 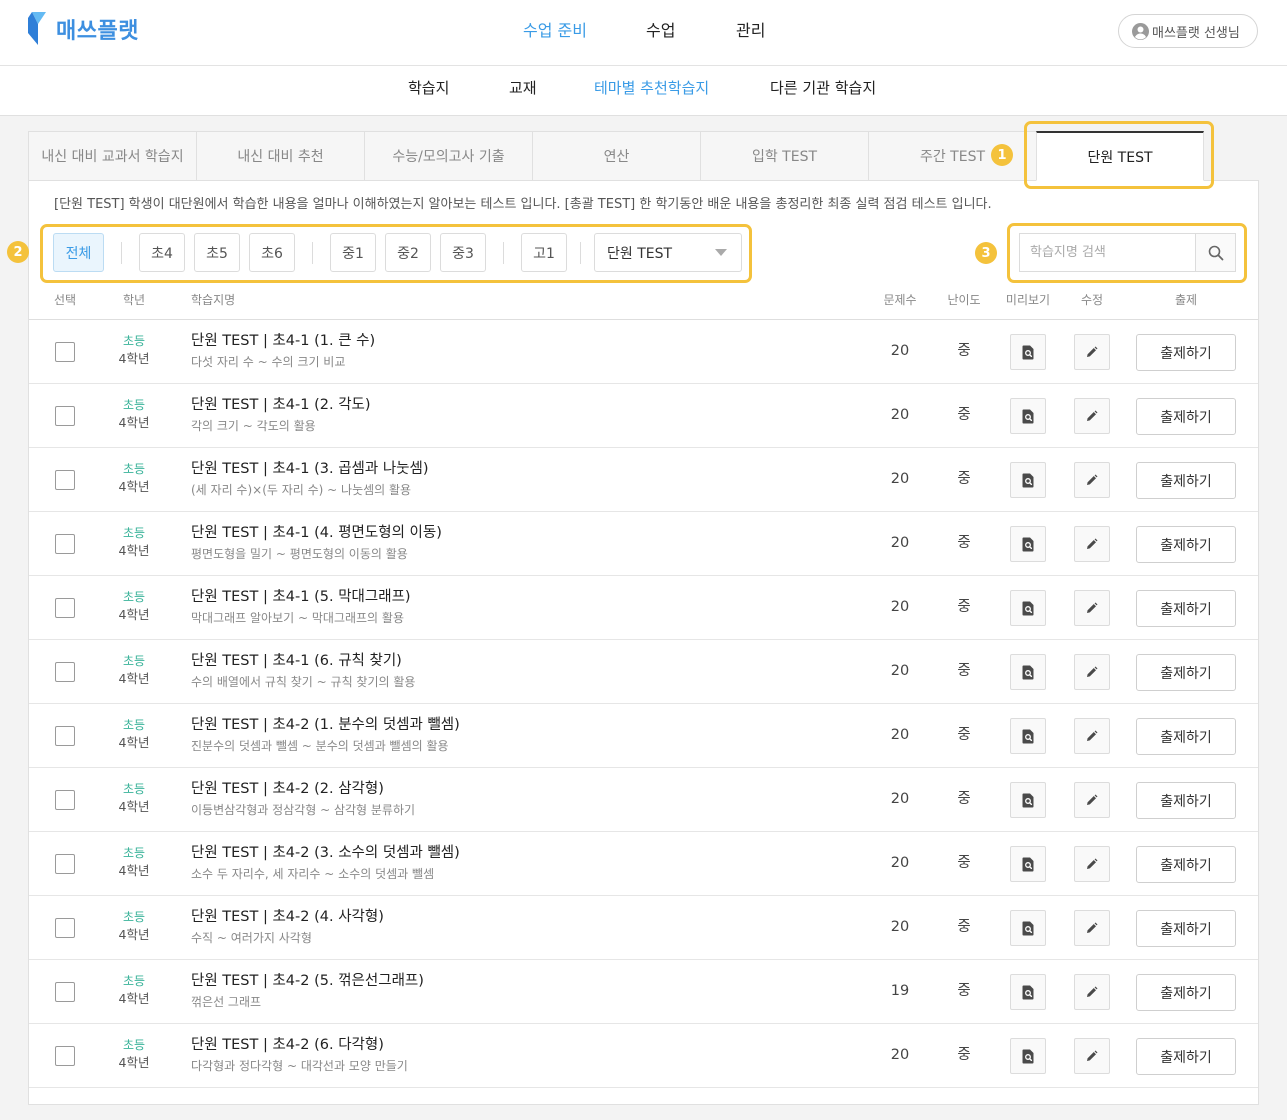 I want to click on filter-elem-5: 초5, so click(x=217, y=252).